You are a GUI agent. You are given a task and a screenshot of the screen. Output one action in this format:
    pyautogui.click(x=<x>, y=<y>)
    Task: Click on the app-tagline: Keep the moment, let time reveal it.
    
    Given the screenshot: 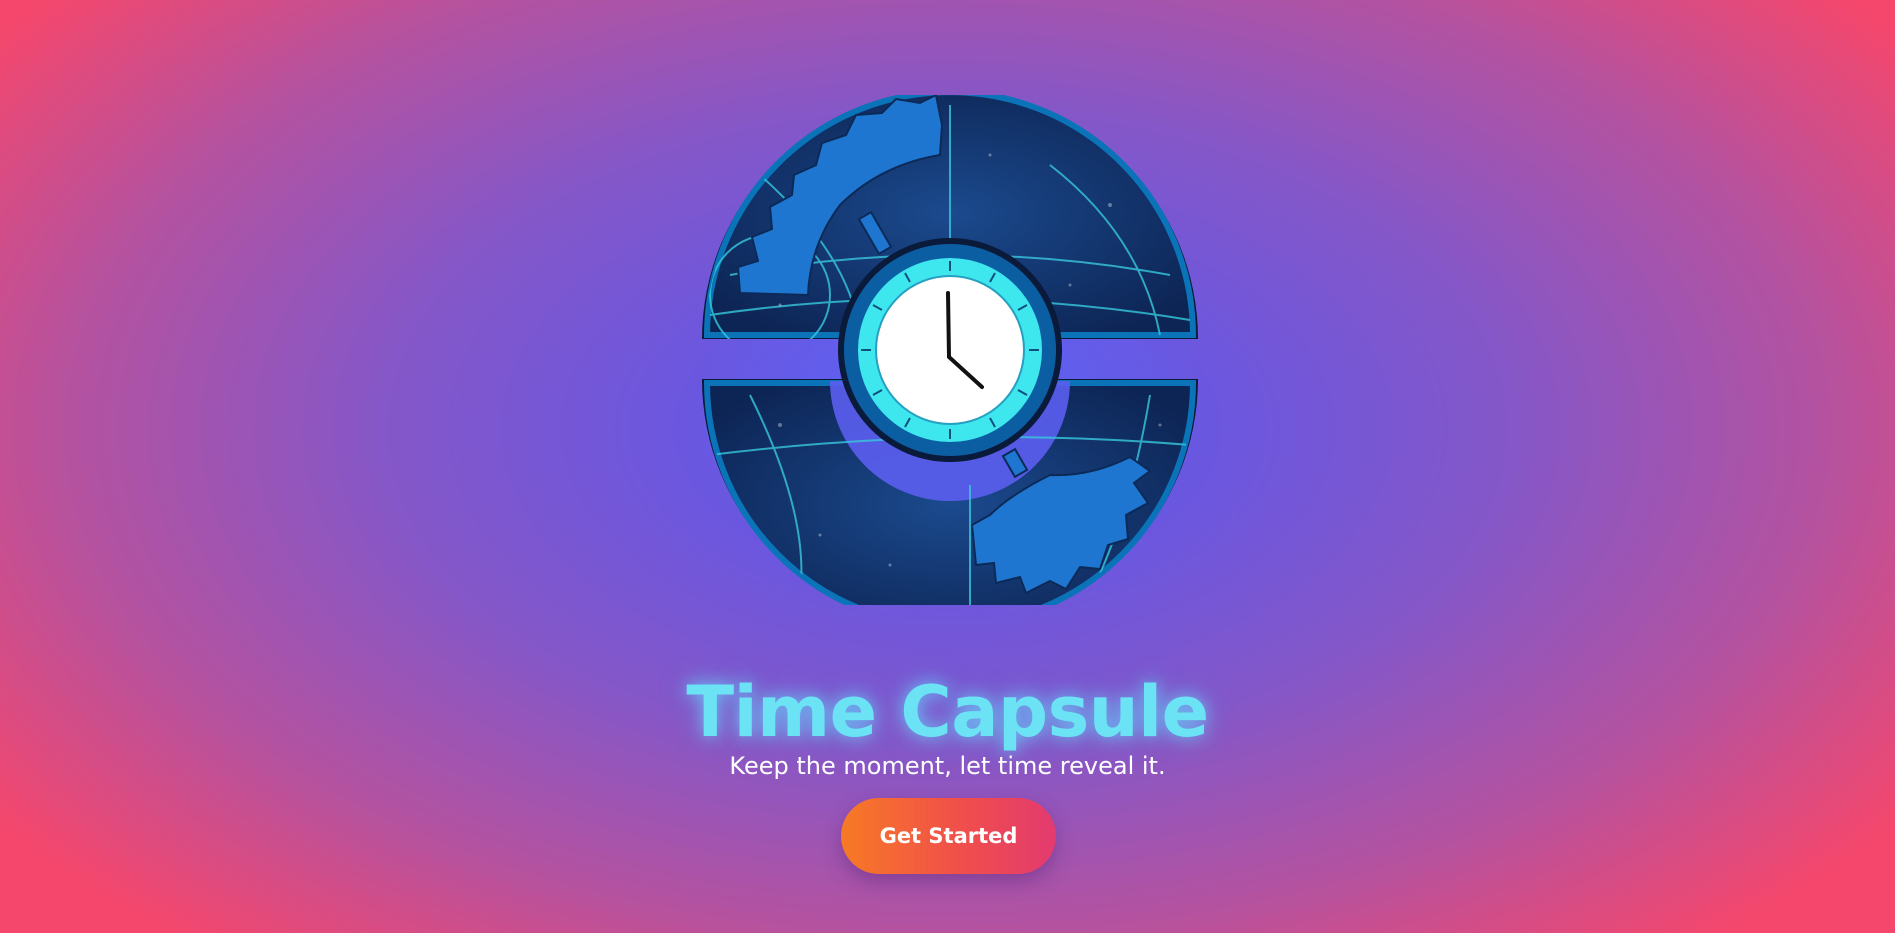 What is the action you would take?
    pyautogui.click(x=947, y=766)
    